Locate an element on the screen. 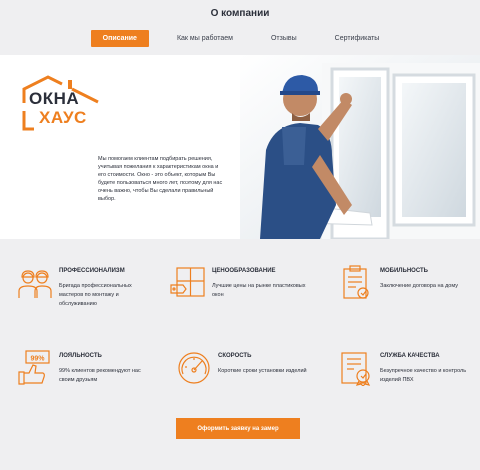 This screenshot has width=480, height=470. workers-icon is located at coordinates (35, 284).